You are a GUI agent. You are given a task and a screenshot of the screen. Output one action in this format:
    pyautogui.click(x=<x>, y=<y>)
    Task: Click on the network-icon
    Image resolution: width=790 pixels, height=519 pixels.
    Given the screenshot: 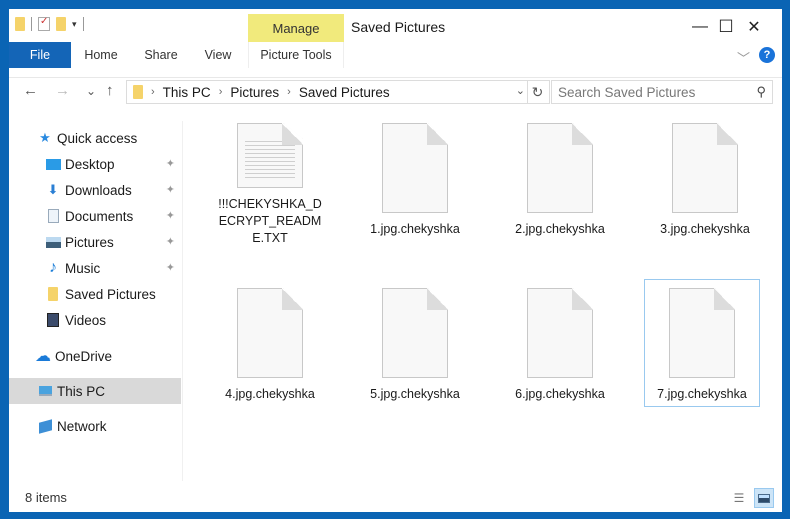 What is the action you would take?
    pyautogui.click(x=45, y=426)
    